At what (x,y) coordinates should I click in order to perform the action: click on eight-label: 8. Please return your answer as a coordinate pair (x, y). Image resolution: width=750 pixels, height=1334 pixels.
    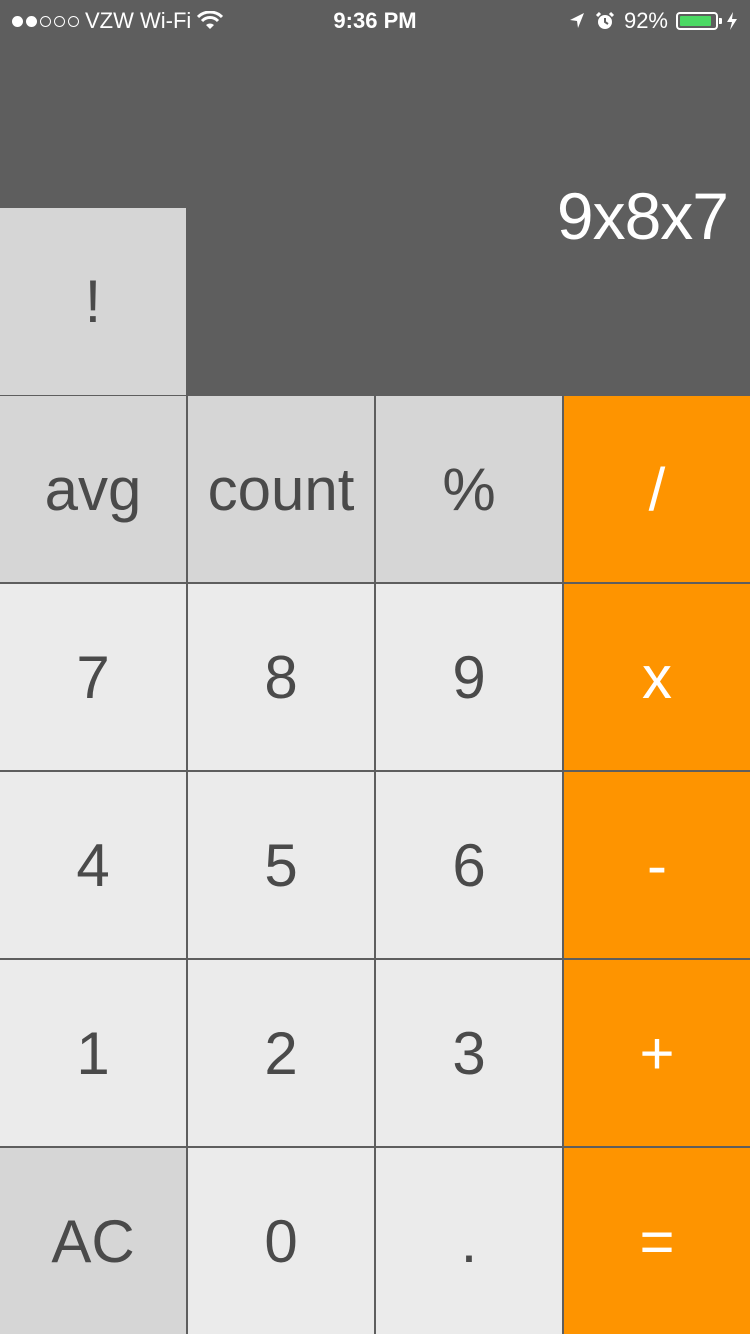
    Looking at the image, I should click on (281, 677).